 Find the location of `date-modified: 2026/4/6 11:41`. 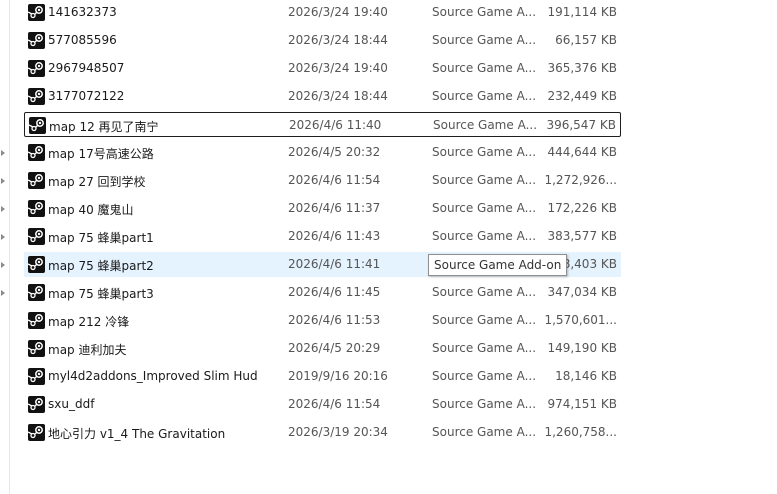

date-modified: 2026/4/6 11:41 is located at coordinates (334, 264).